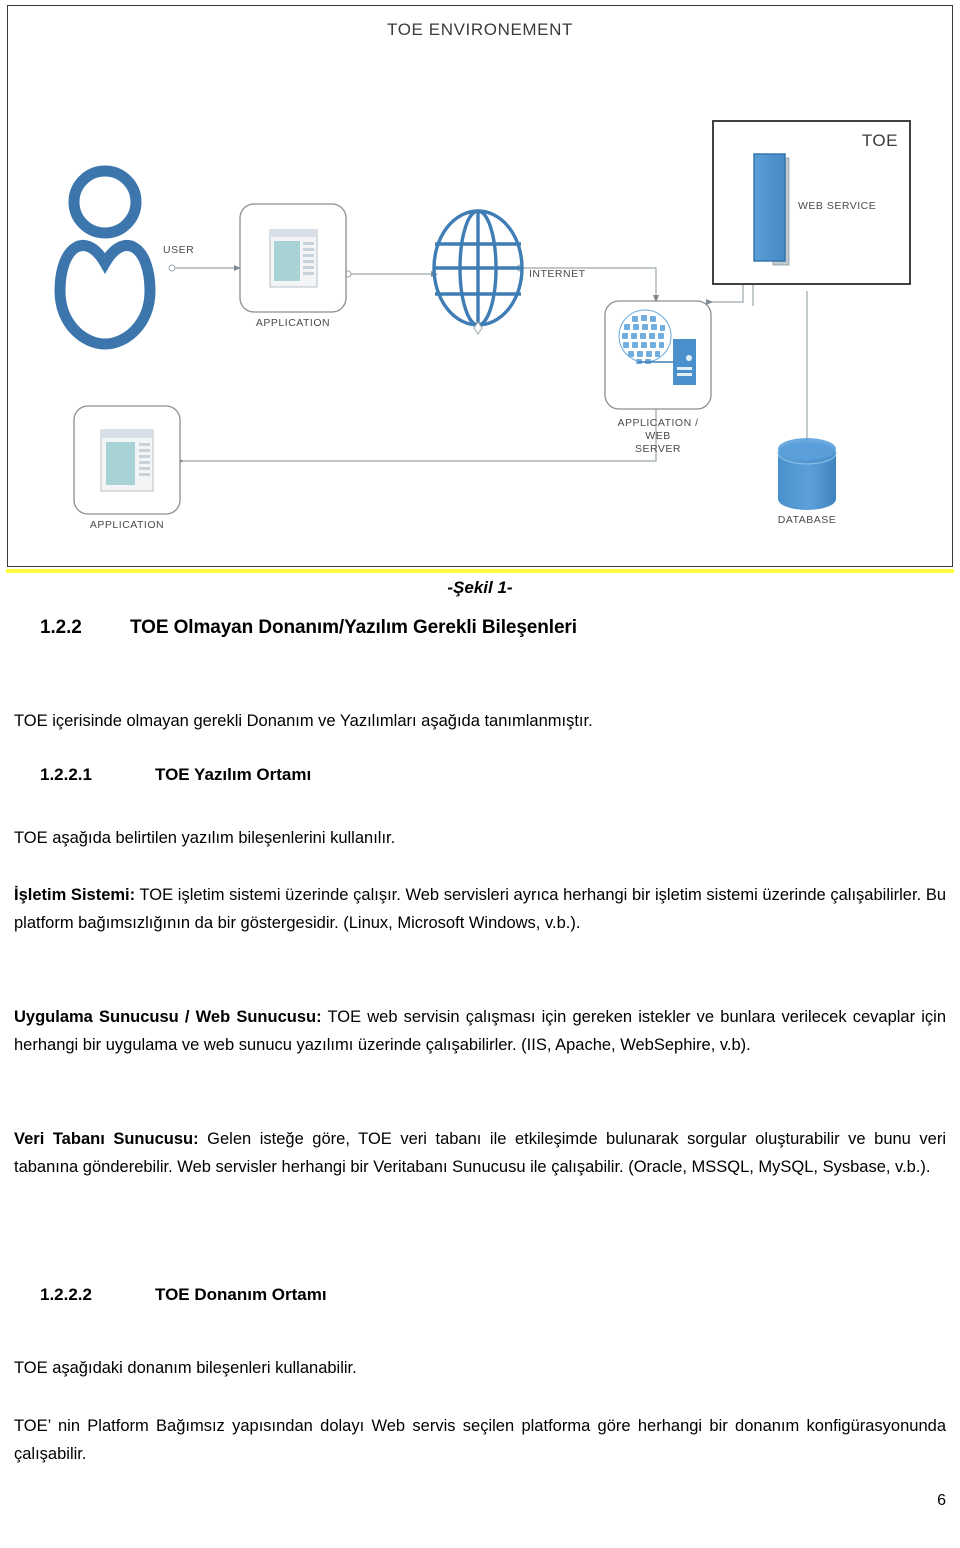  What do you see at coordinates (241, 1294) in the screenshot?
I see `heading-1-2-2-2-title: TOE Donanım Ortamı` at bounding box center [241, 1294].